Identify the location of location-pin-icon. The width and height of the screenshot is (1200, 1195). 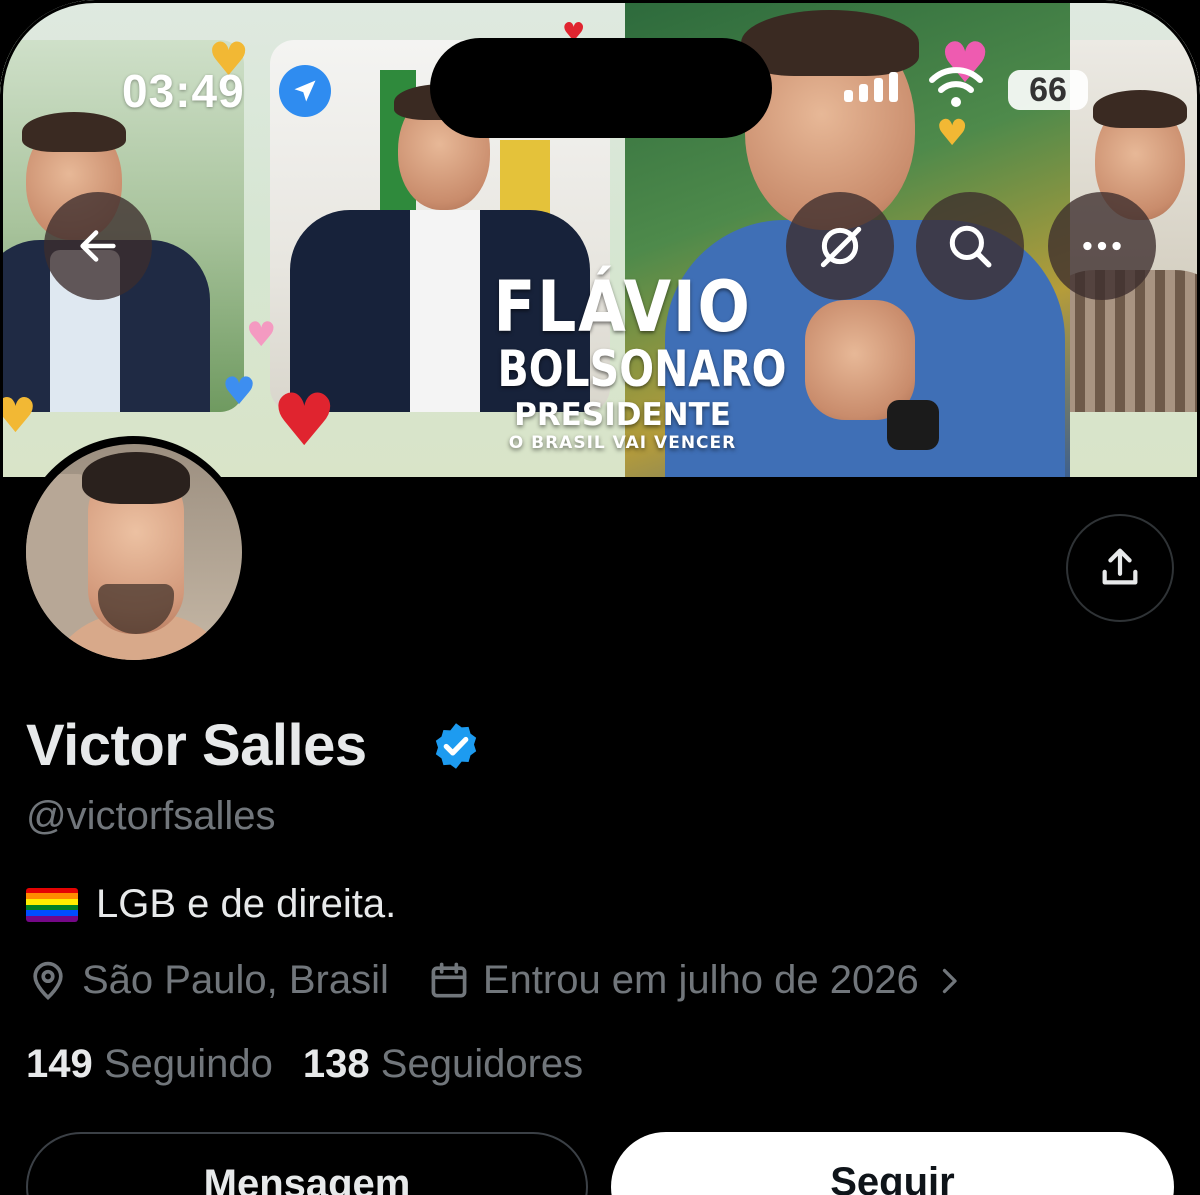
(48, 980).